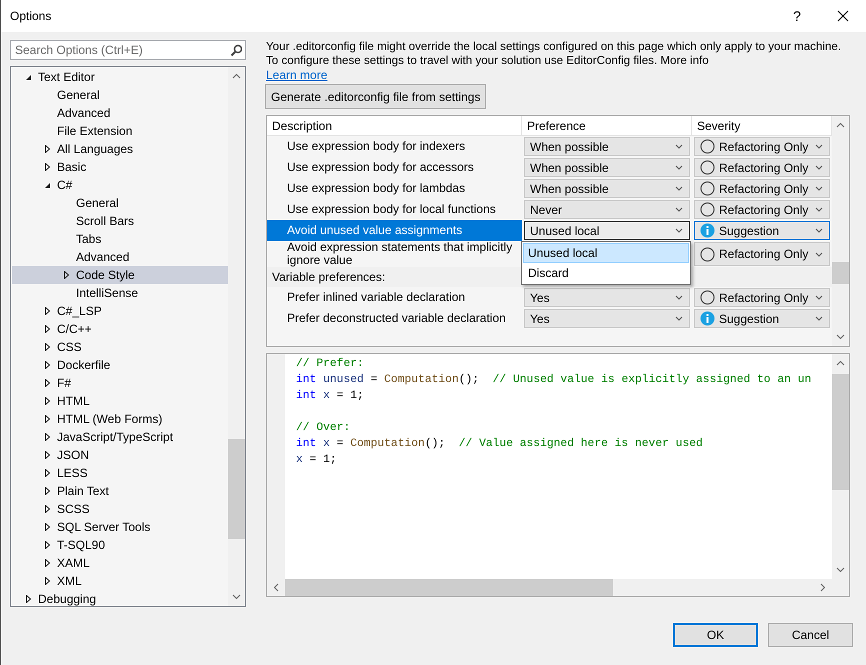 The height and width of the screenshot is (665, 866). What do you see at coordinates (607, 230) in the screenshot?
I see `preference-dropdown: Unused local` at bounding box center [607, 230].